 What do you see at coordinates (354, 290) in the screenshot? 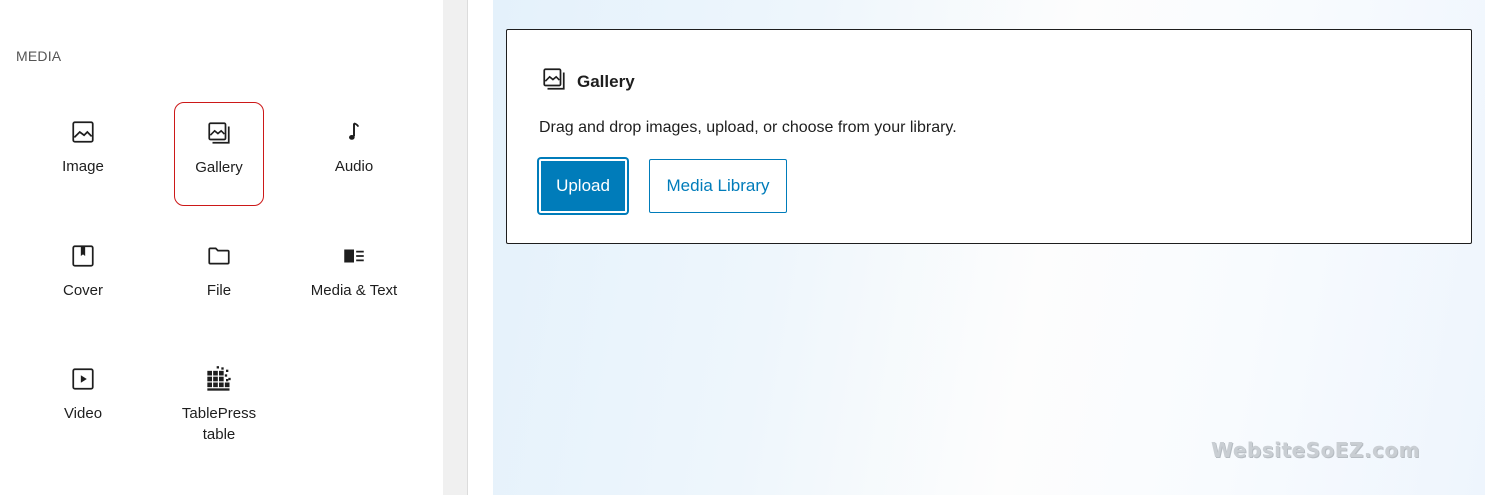
I see `block-label: Media & Text` at bounding box center [354, 290].